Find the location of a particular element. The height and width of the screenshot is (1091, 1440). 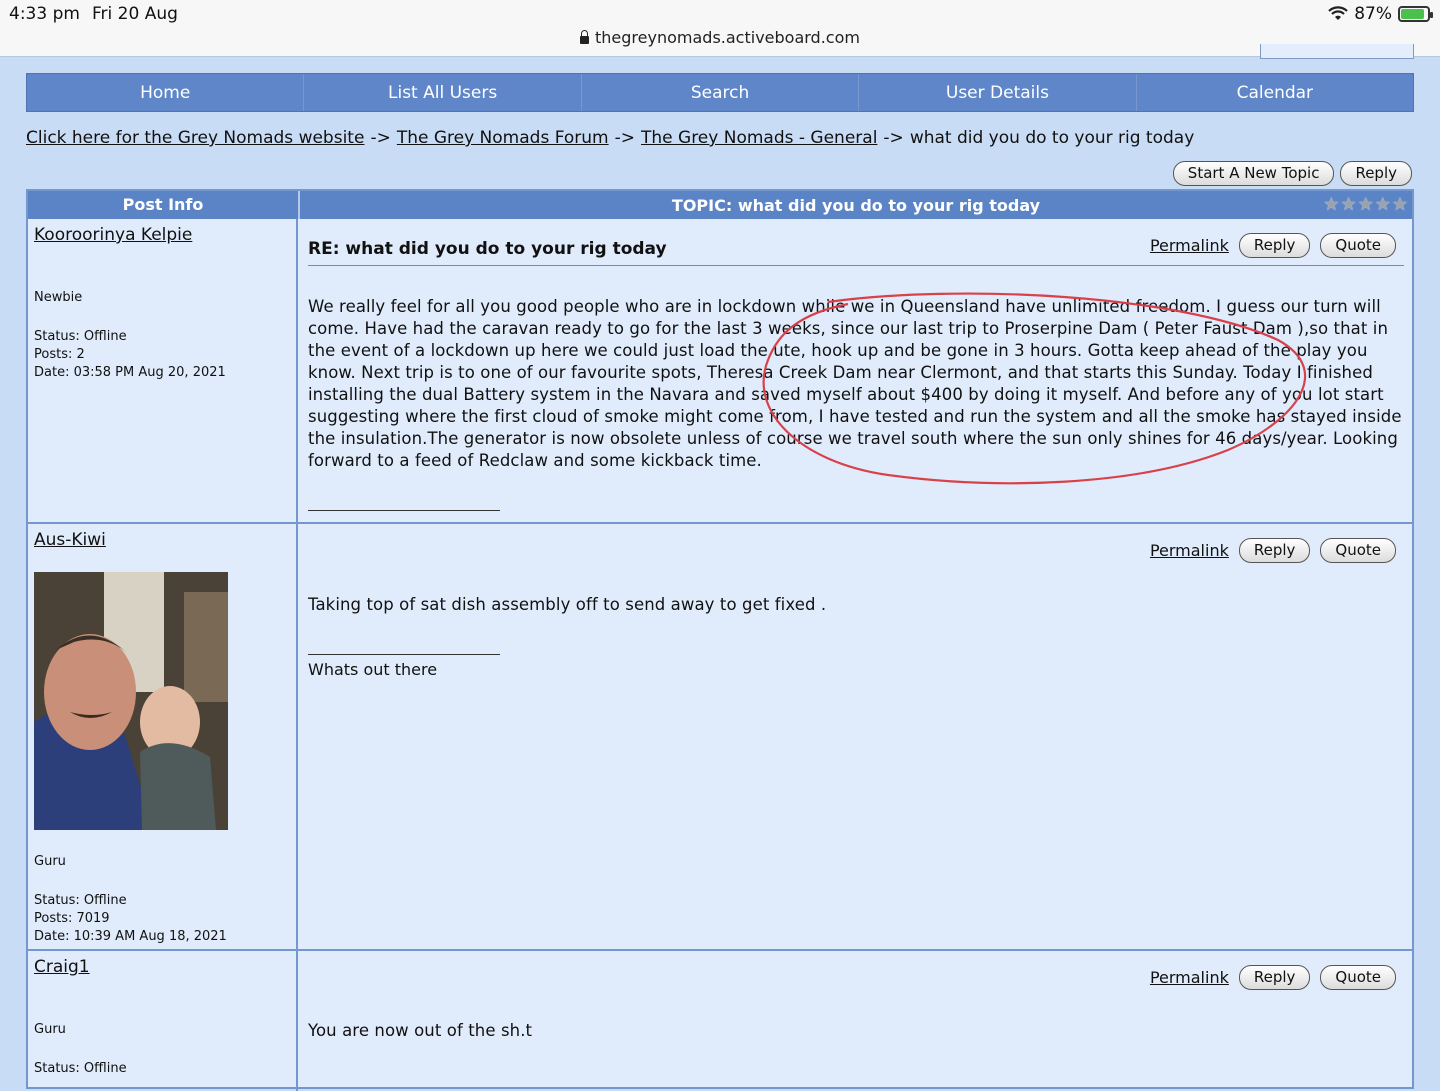

post-author-info: Craig1 Guru Status: Offline is located at coordinates (163, 1021).